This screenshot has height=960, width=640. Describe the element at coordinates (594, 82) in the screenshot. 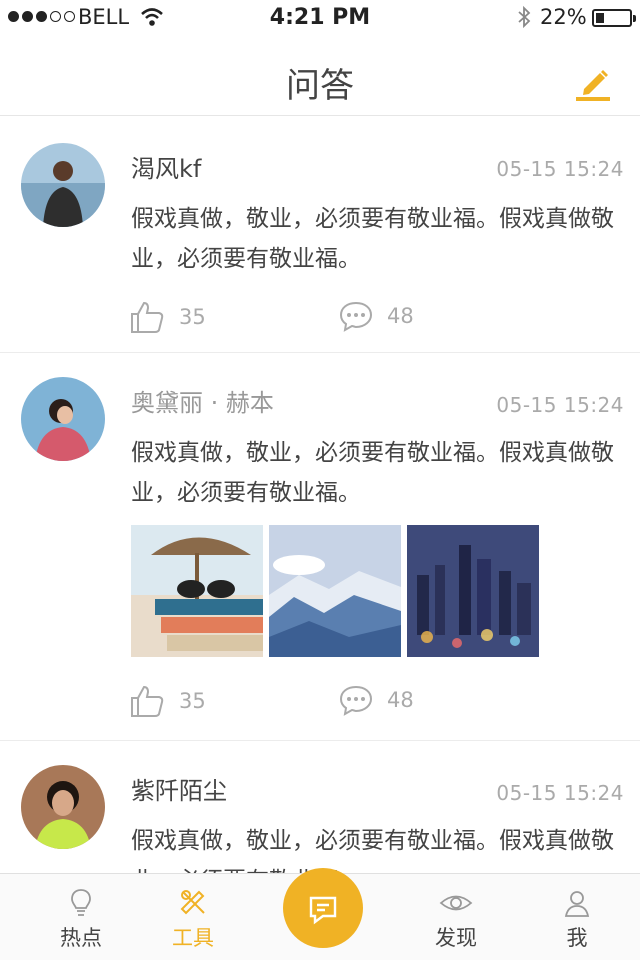

I see `pencil-icon` at that location.